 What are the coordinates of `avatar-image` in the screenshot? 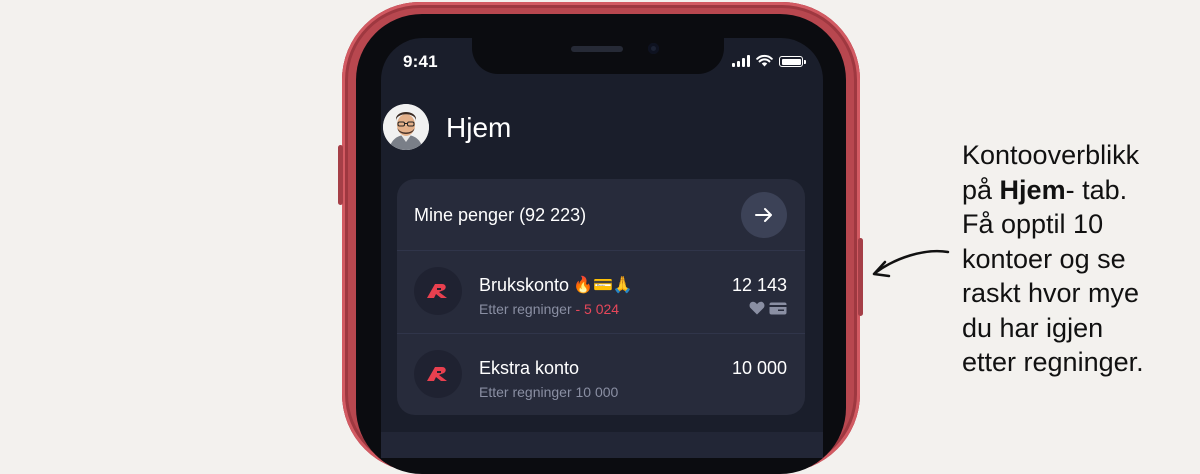 It's located at (406, 127).